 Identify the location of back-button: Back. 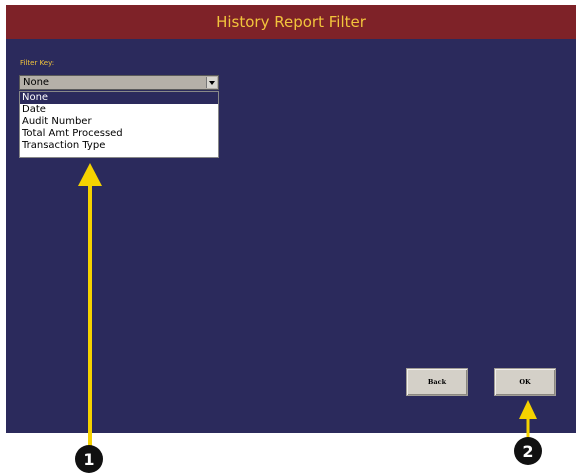
(437, 382).